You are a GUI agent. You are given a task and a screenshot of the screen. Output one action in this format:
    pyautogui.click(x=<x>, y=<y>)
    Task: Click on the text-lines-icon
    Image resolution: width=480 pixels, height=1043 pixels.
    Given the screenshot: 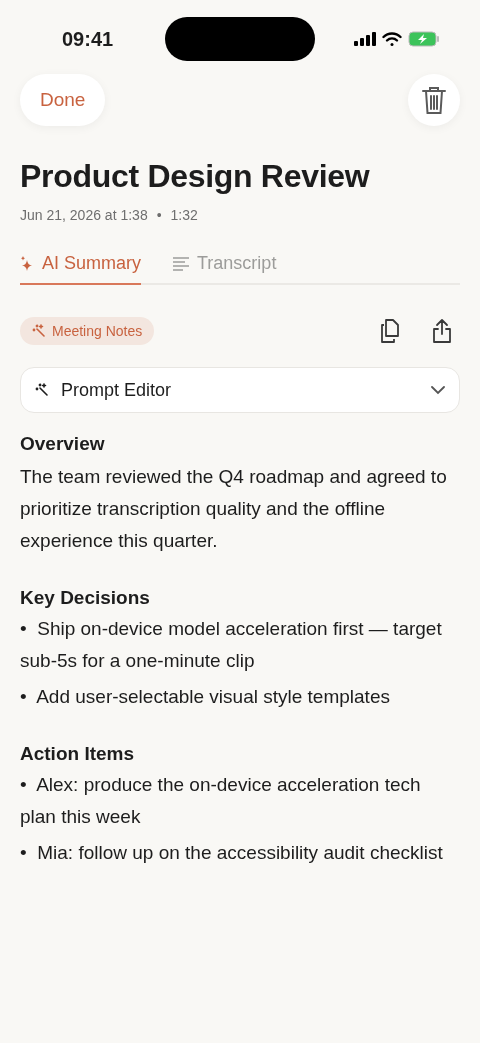 What is the action you would take?
    pyautogui.click(x=181, y=263)
    